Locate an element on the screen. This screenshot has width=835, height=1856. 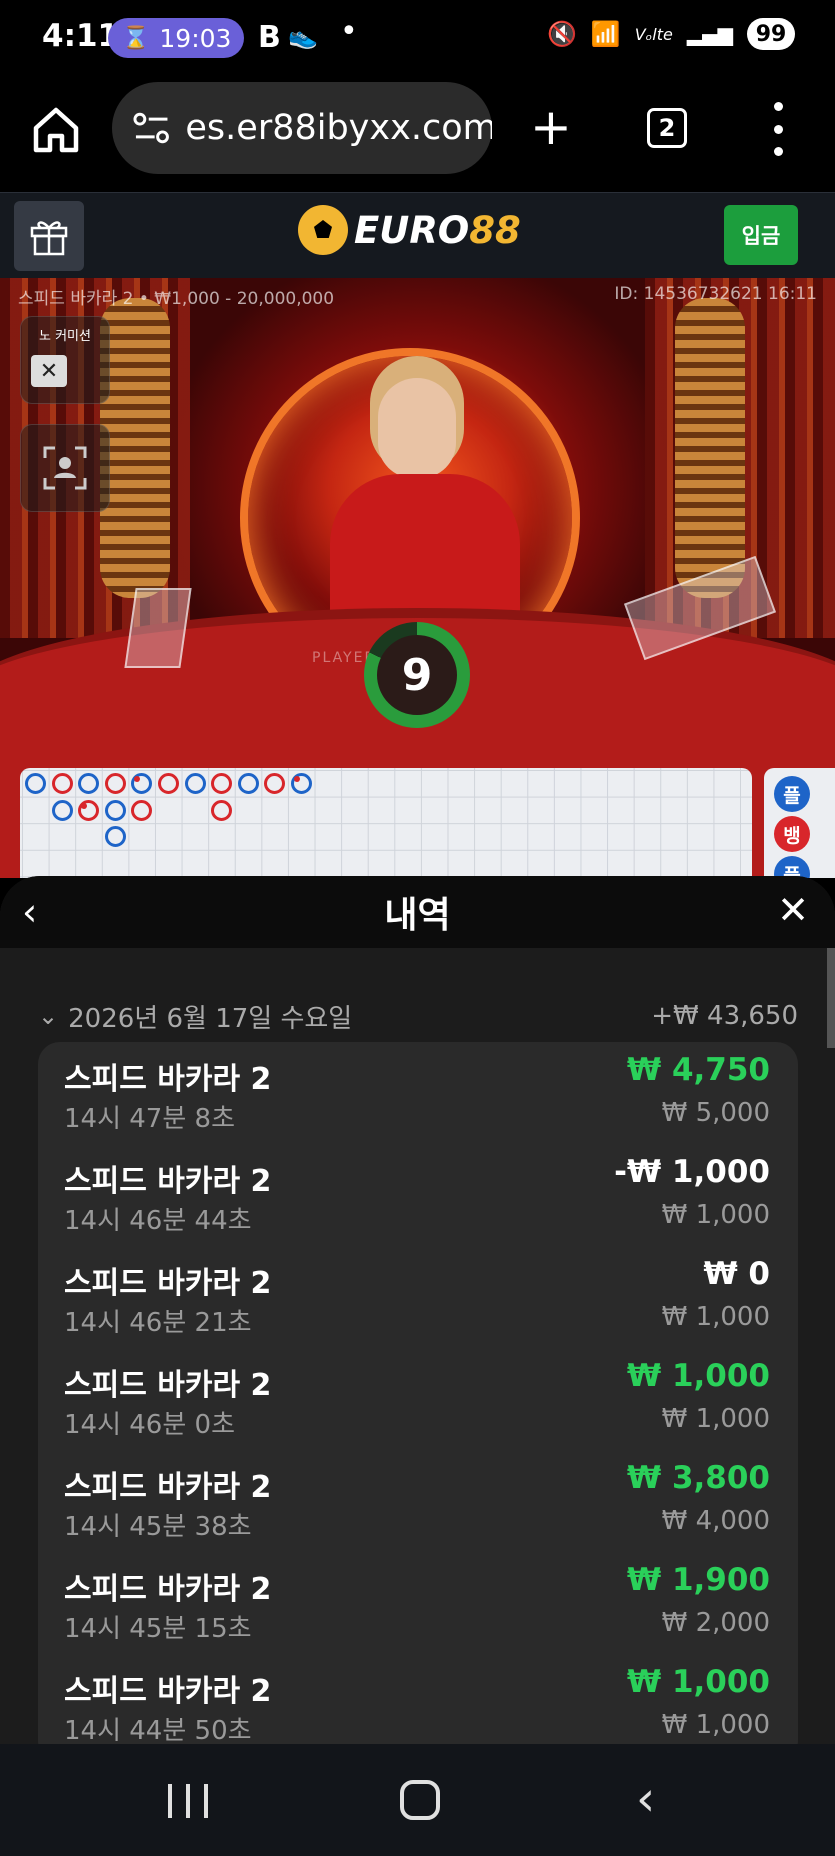
focus-timer-value: 19:03 is located at coordinates (195, 38).